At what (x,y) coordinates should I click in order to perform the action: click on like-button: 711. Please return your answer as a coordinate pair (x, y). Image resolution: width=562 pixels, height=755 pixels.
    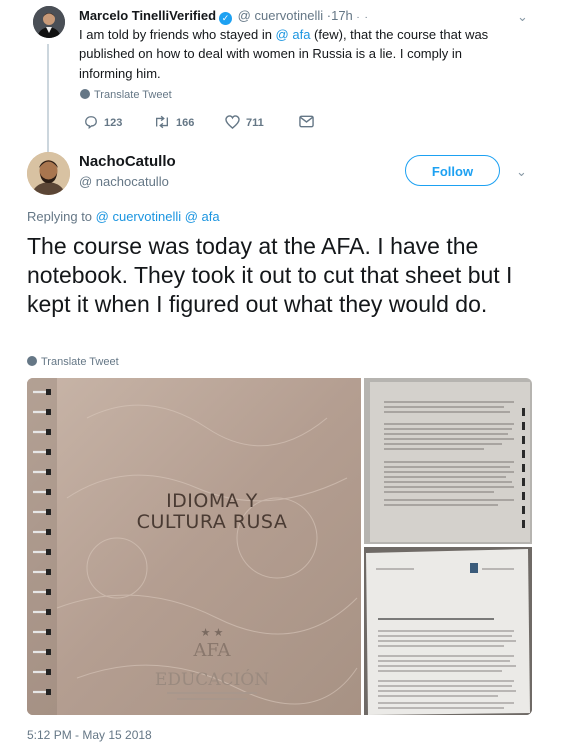
    Looking at the image, I should click on (244, 122).